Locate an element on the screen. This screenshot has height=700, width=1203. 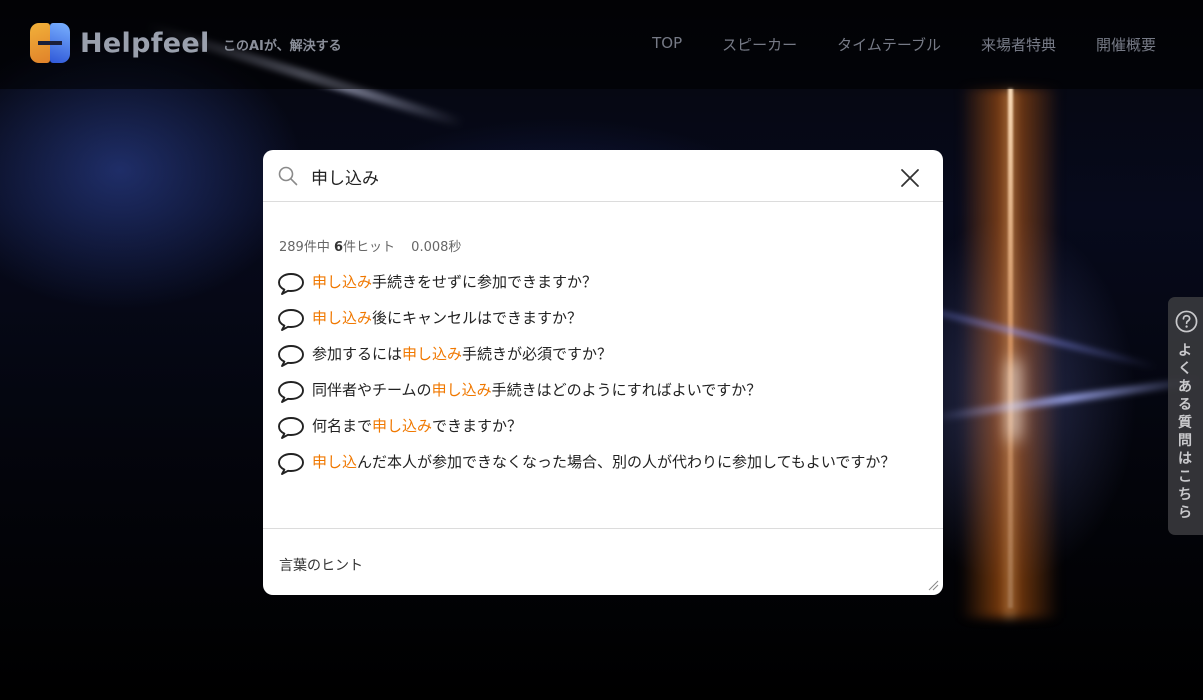
faq-tab-label: よくある質問はこちら is located at coordinates (1185, 432).